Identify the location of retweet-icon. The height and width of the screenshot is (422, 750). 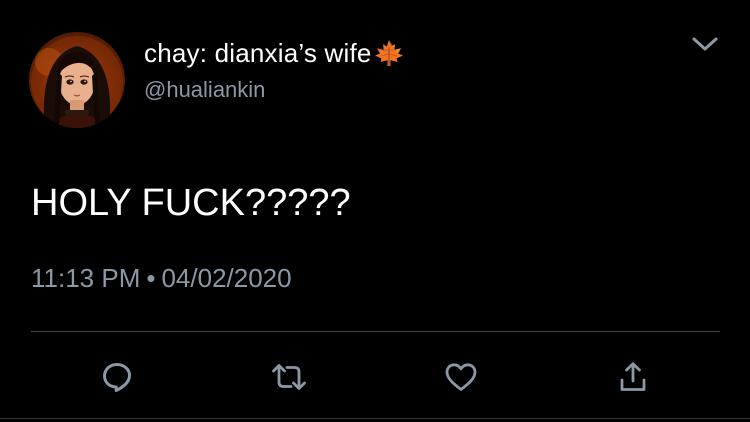
(289, 377).